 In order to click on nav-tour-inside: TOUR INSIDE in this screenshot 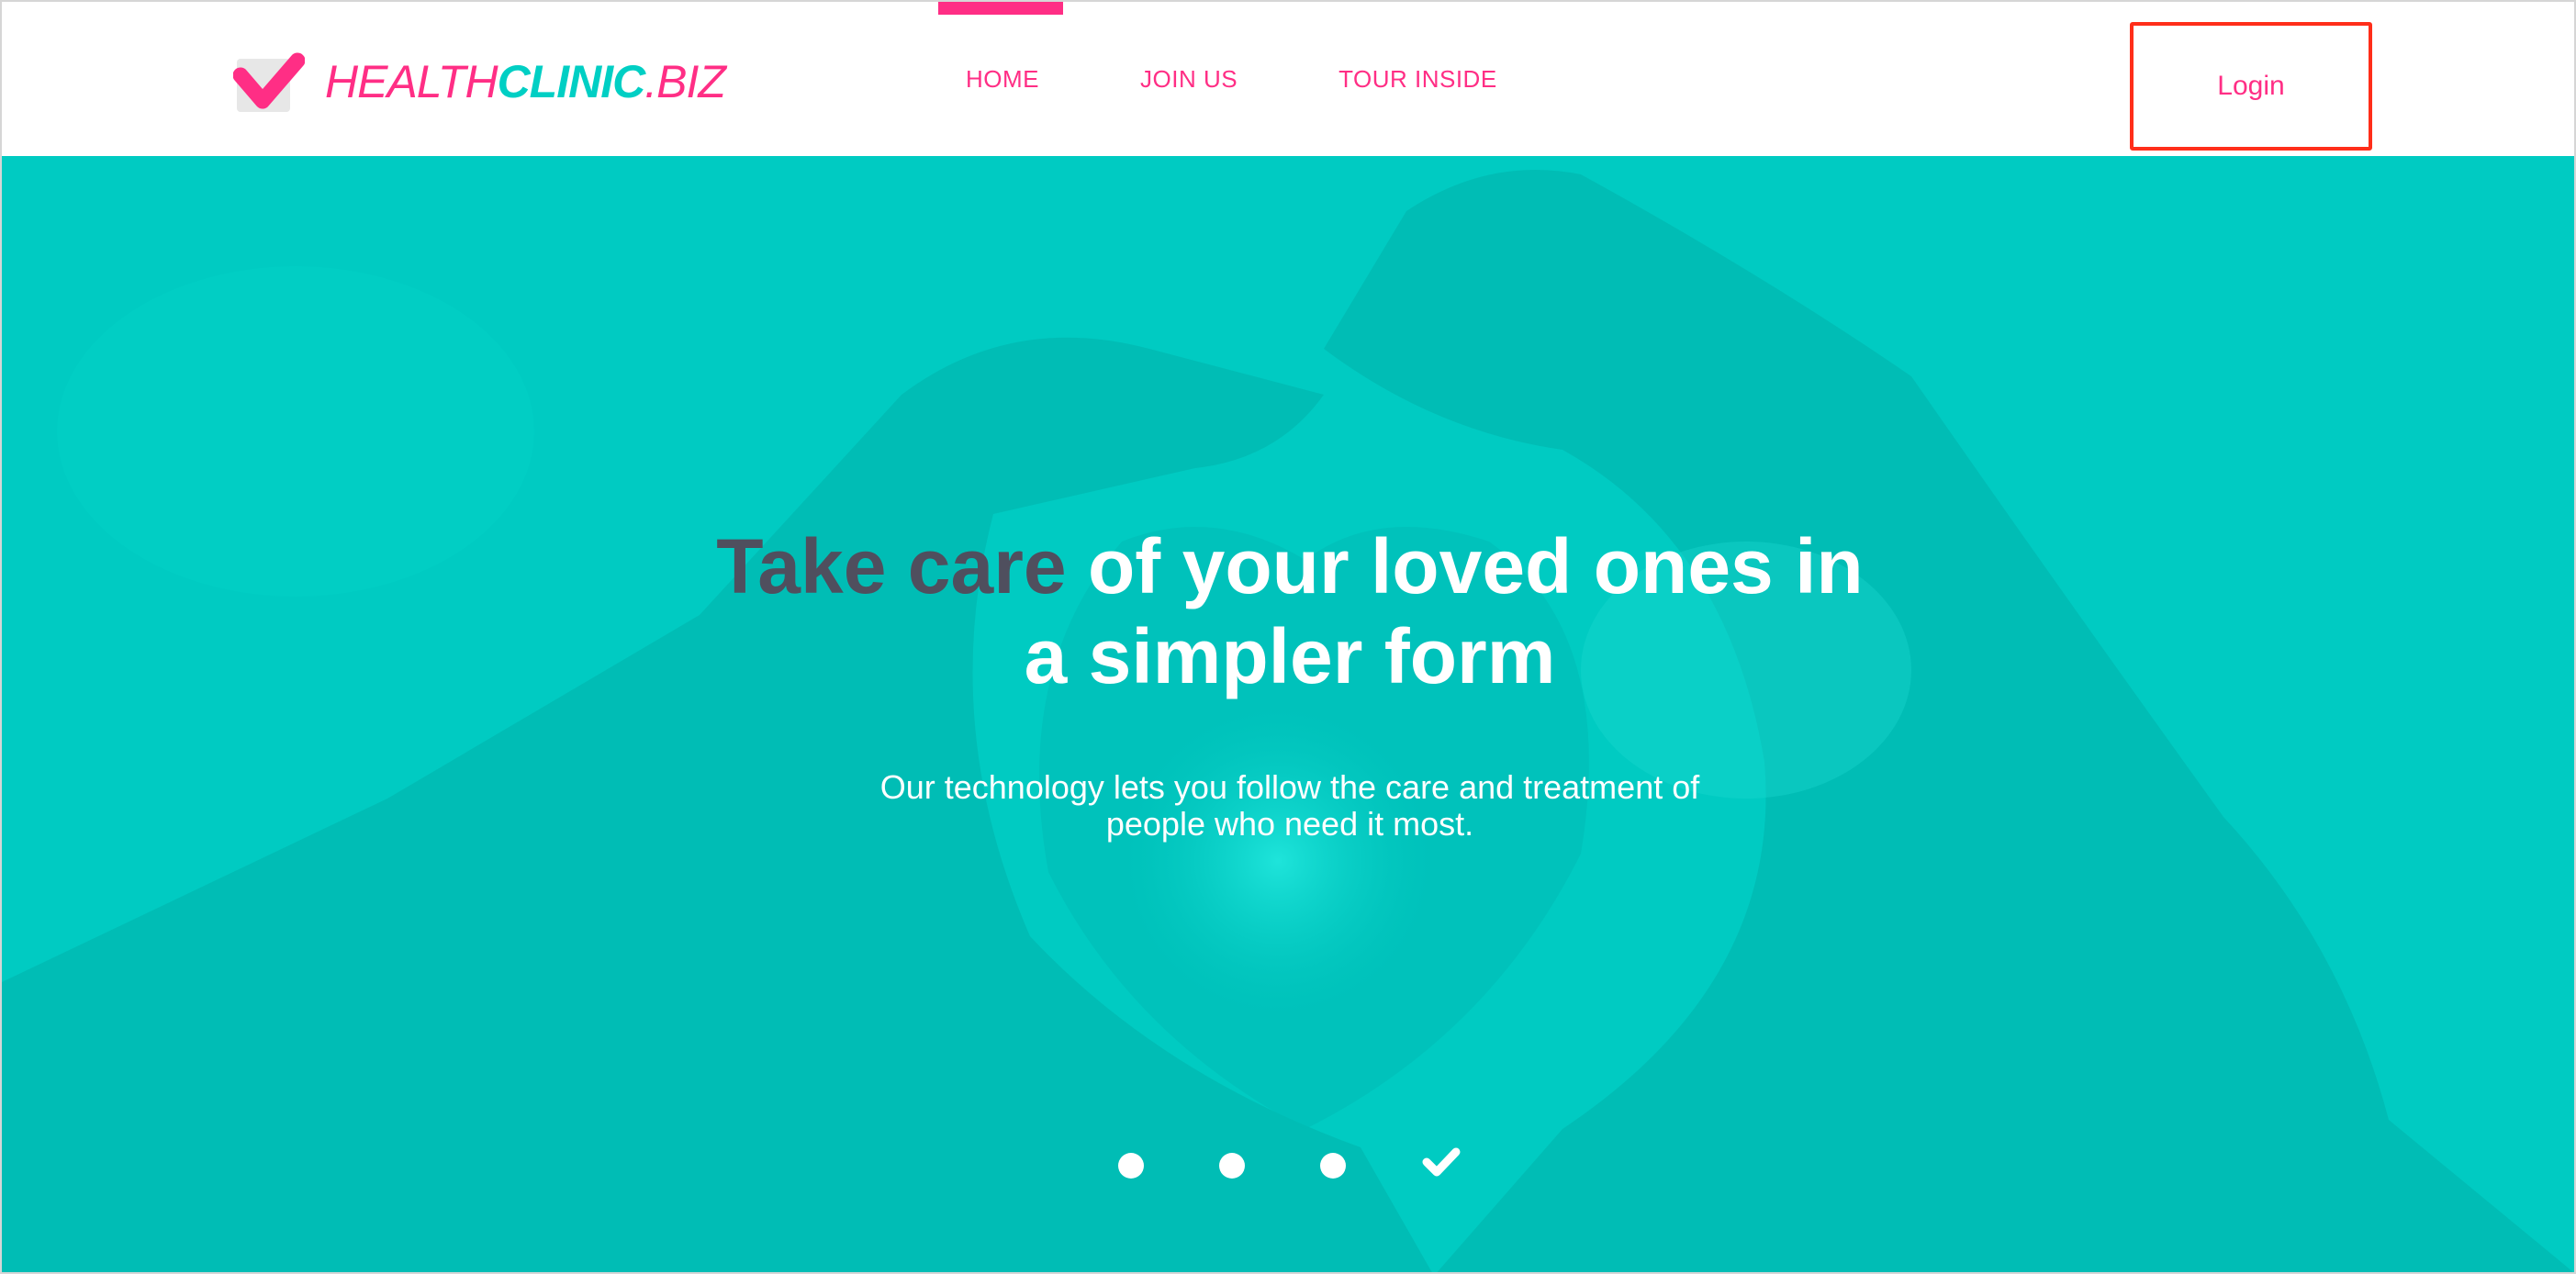, I will do `click(1417, 79)`.